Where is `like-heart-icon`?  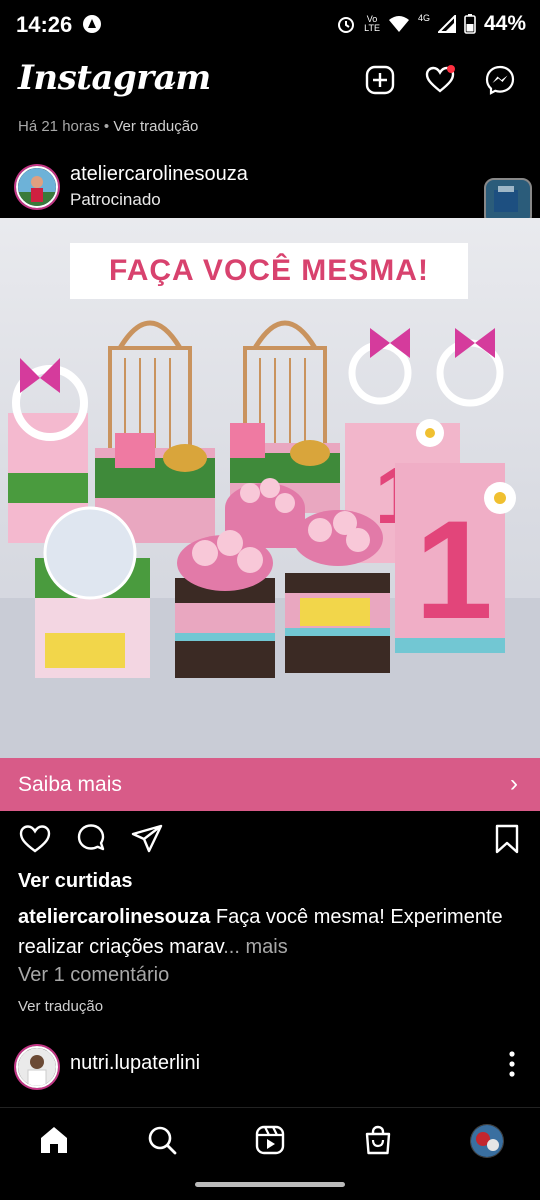
like-heart-icon is located at coordinates (35, 839).